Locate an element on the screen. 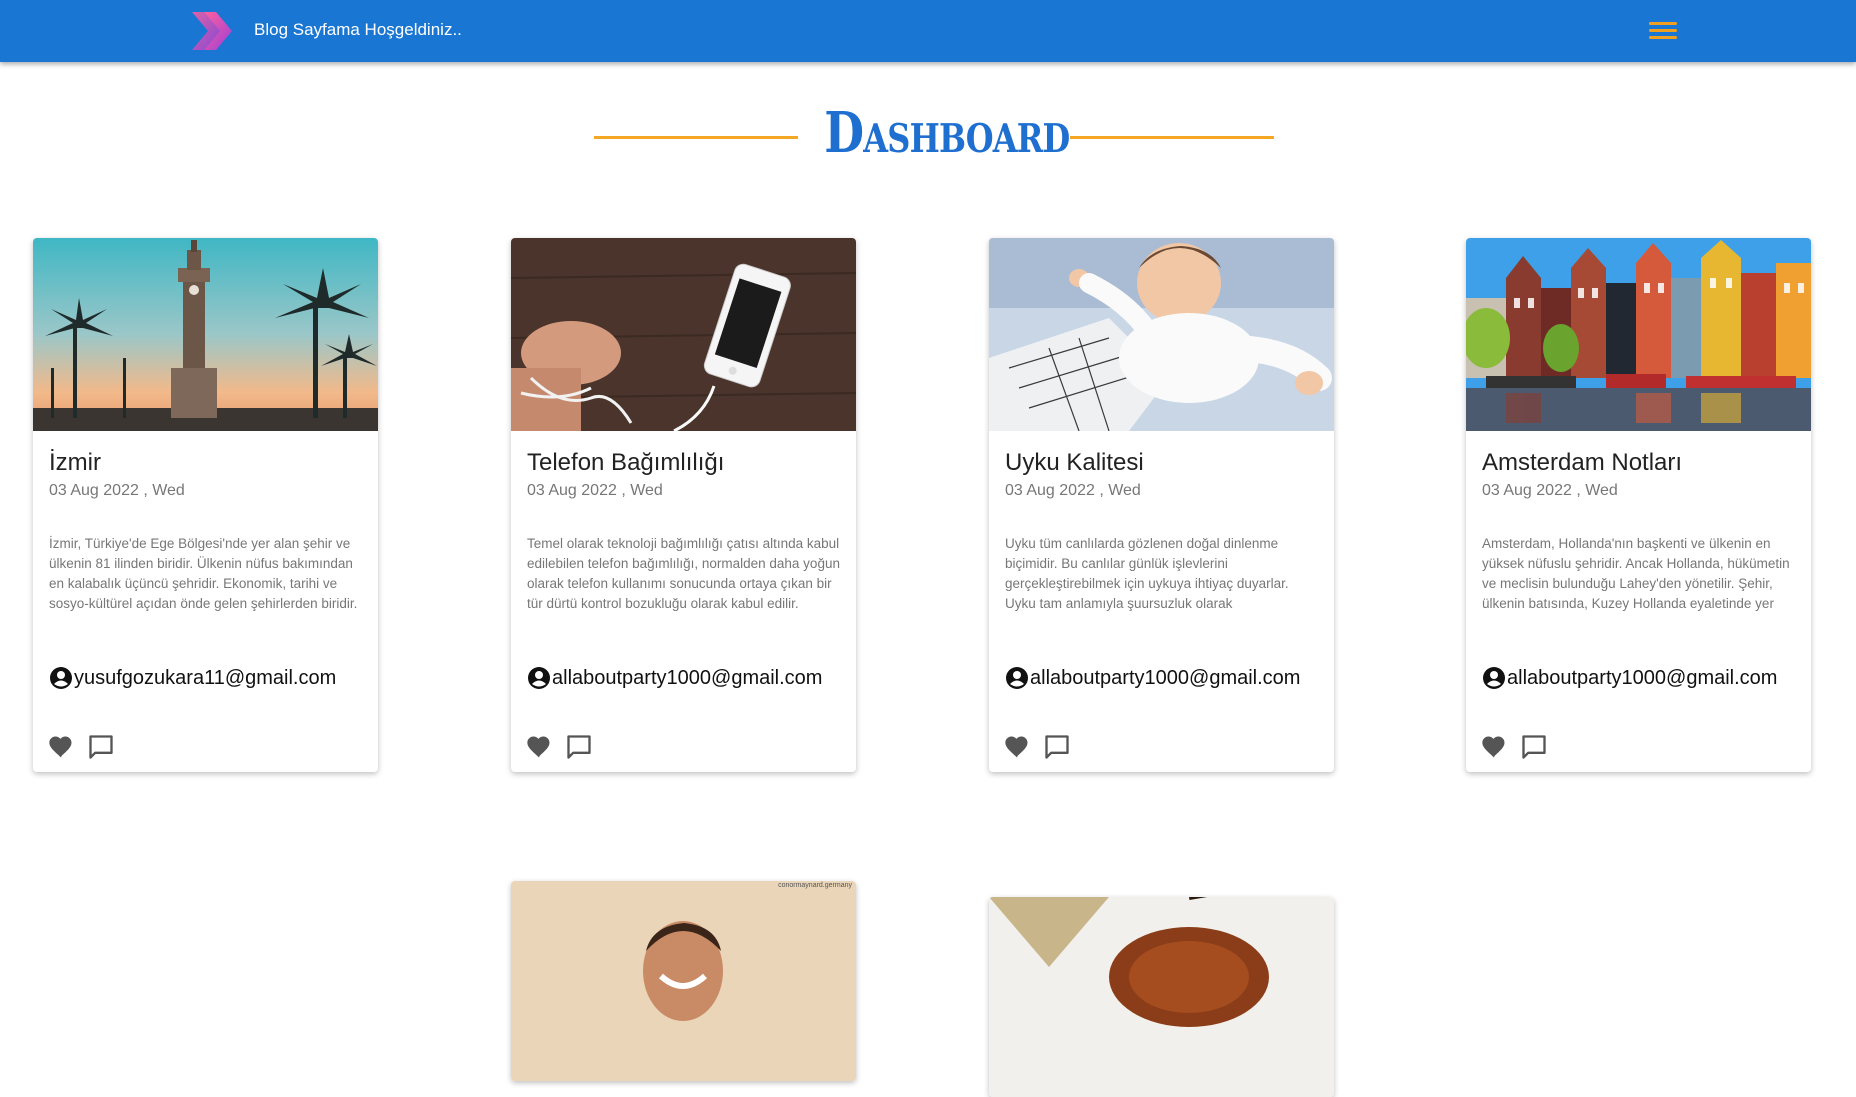 The image size is (1856, 1097). post-title: Amsterdam Notları is located at coordinates (1582, 463).